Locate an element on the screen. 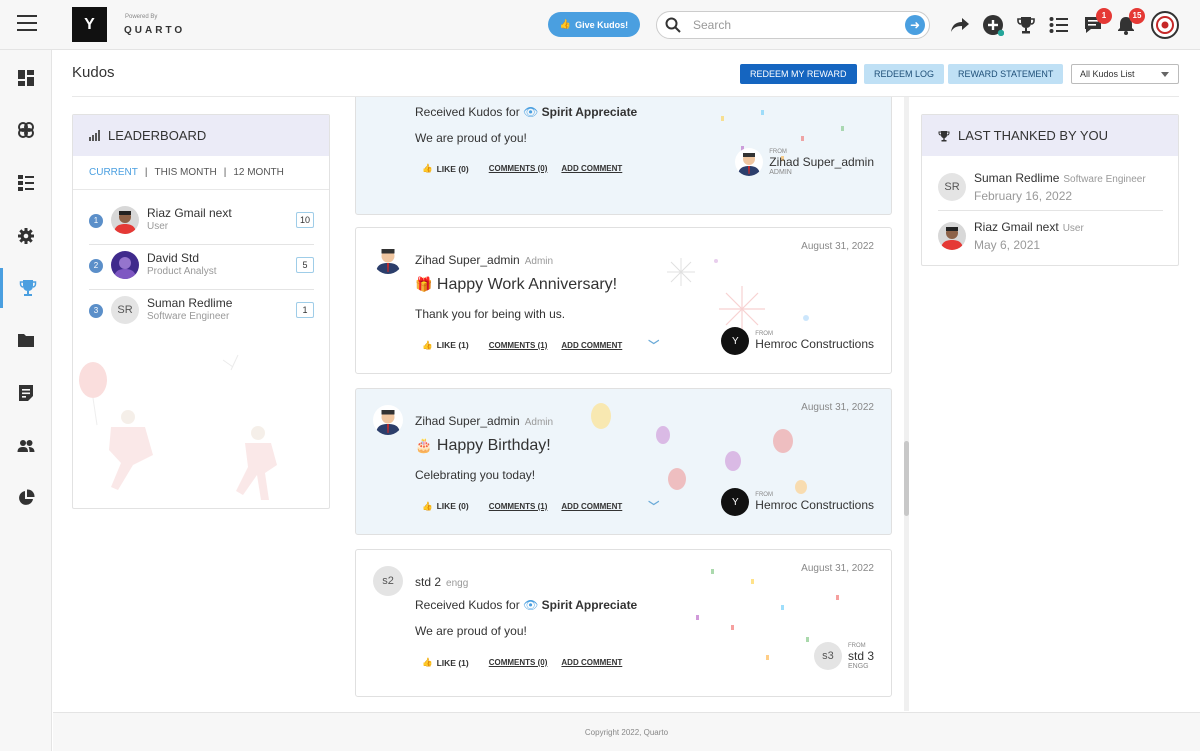 Image resolution: width=1200 pixels, height=751 pixels. balloons-decoration is located at coordinates (699, 448).